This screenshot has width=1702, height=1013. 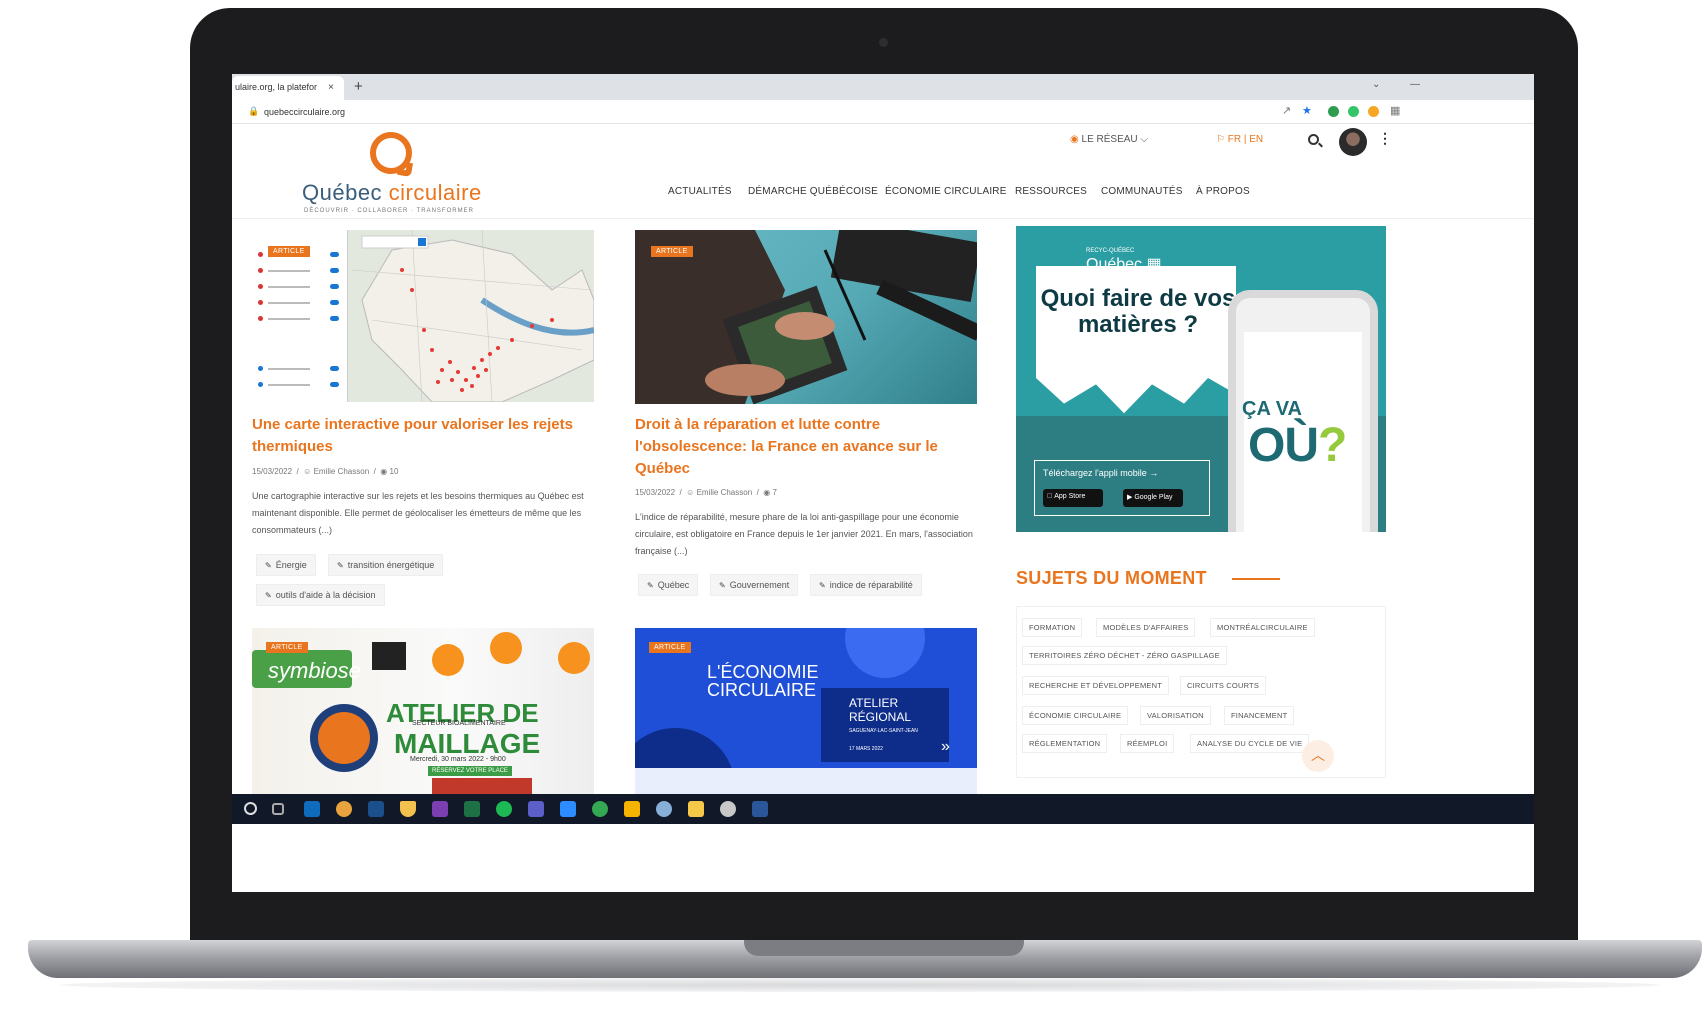 I want to click on terminal-icon, so click(x=376, y=809).